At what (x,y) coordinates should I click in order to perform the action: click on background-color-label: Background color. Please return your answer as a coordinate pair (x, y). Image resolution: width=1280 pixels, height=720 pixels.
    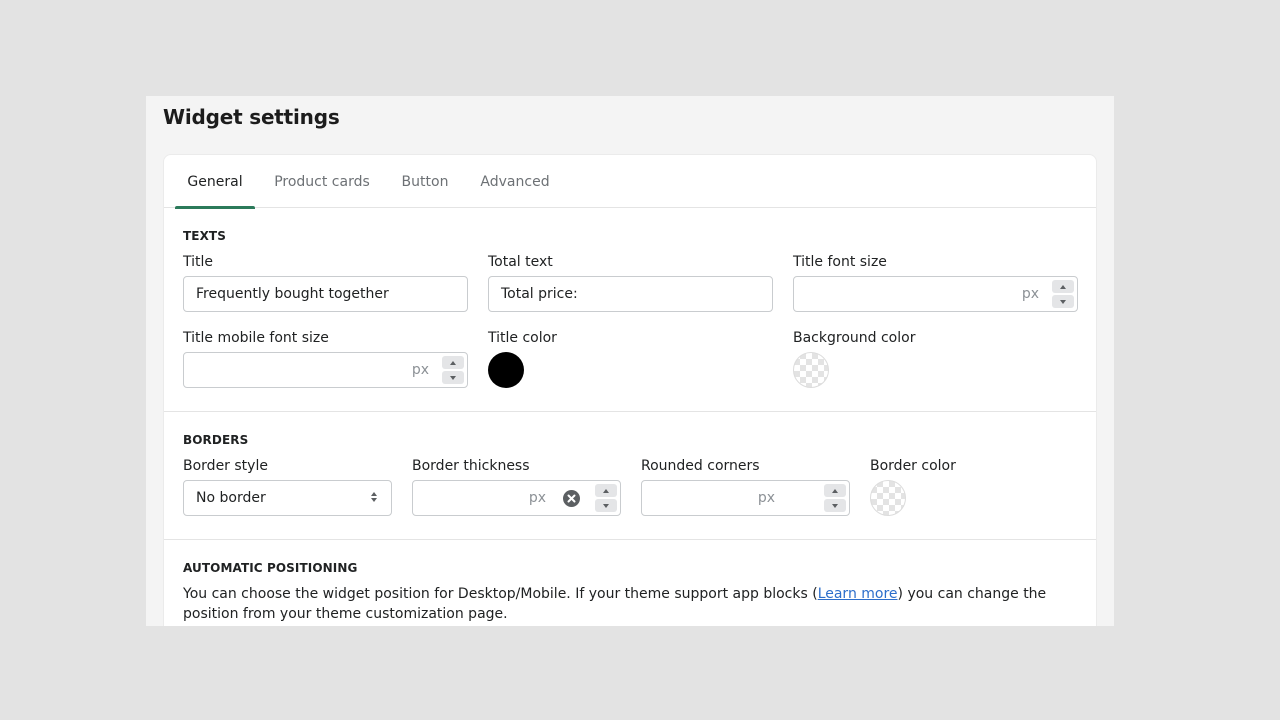
    Looking at the image, I should click on (854, 338).